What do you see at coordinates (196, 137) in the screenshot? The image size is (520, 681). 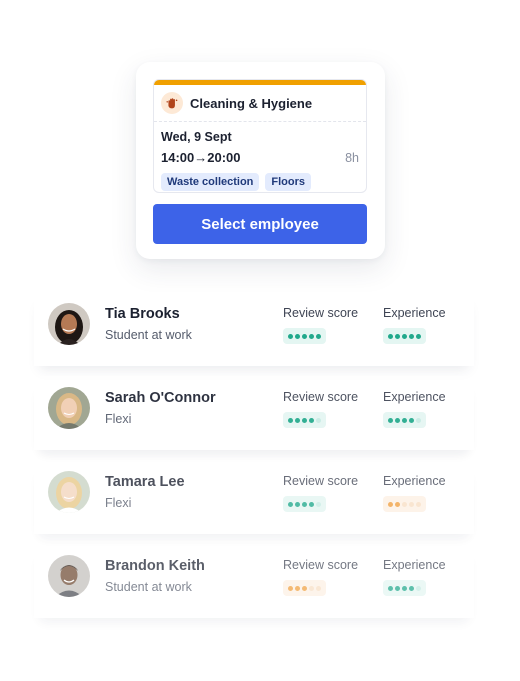 I see `shift-date: Wed, 9 Sept` at bounding box center [196, 137].